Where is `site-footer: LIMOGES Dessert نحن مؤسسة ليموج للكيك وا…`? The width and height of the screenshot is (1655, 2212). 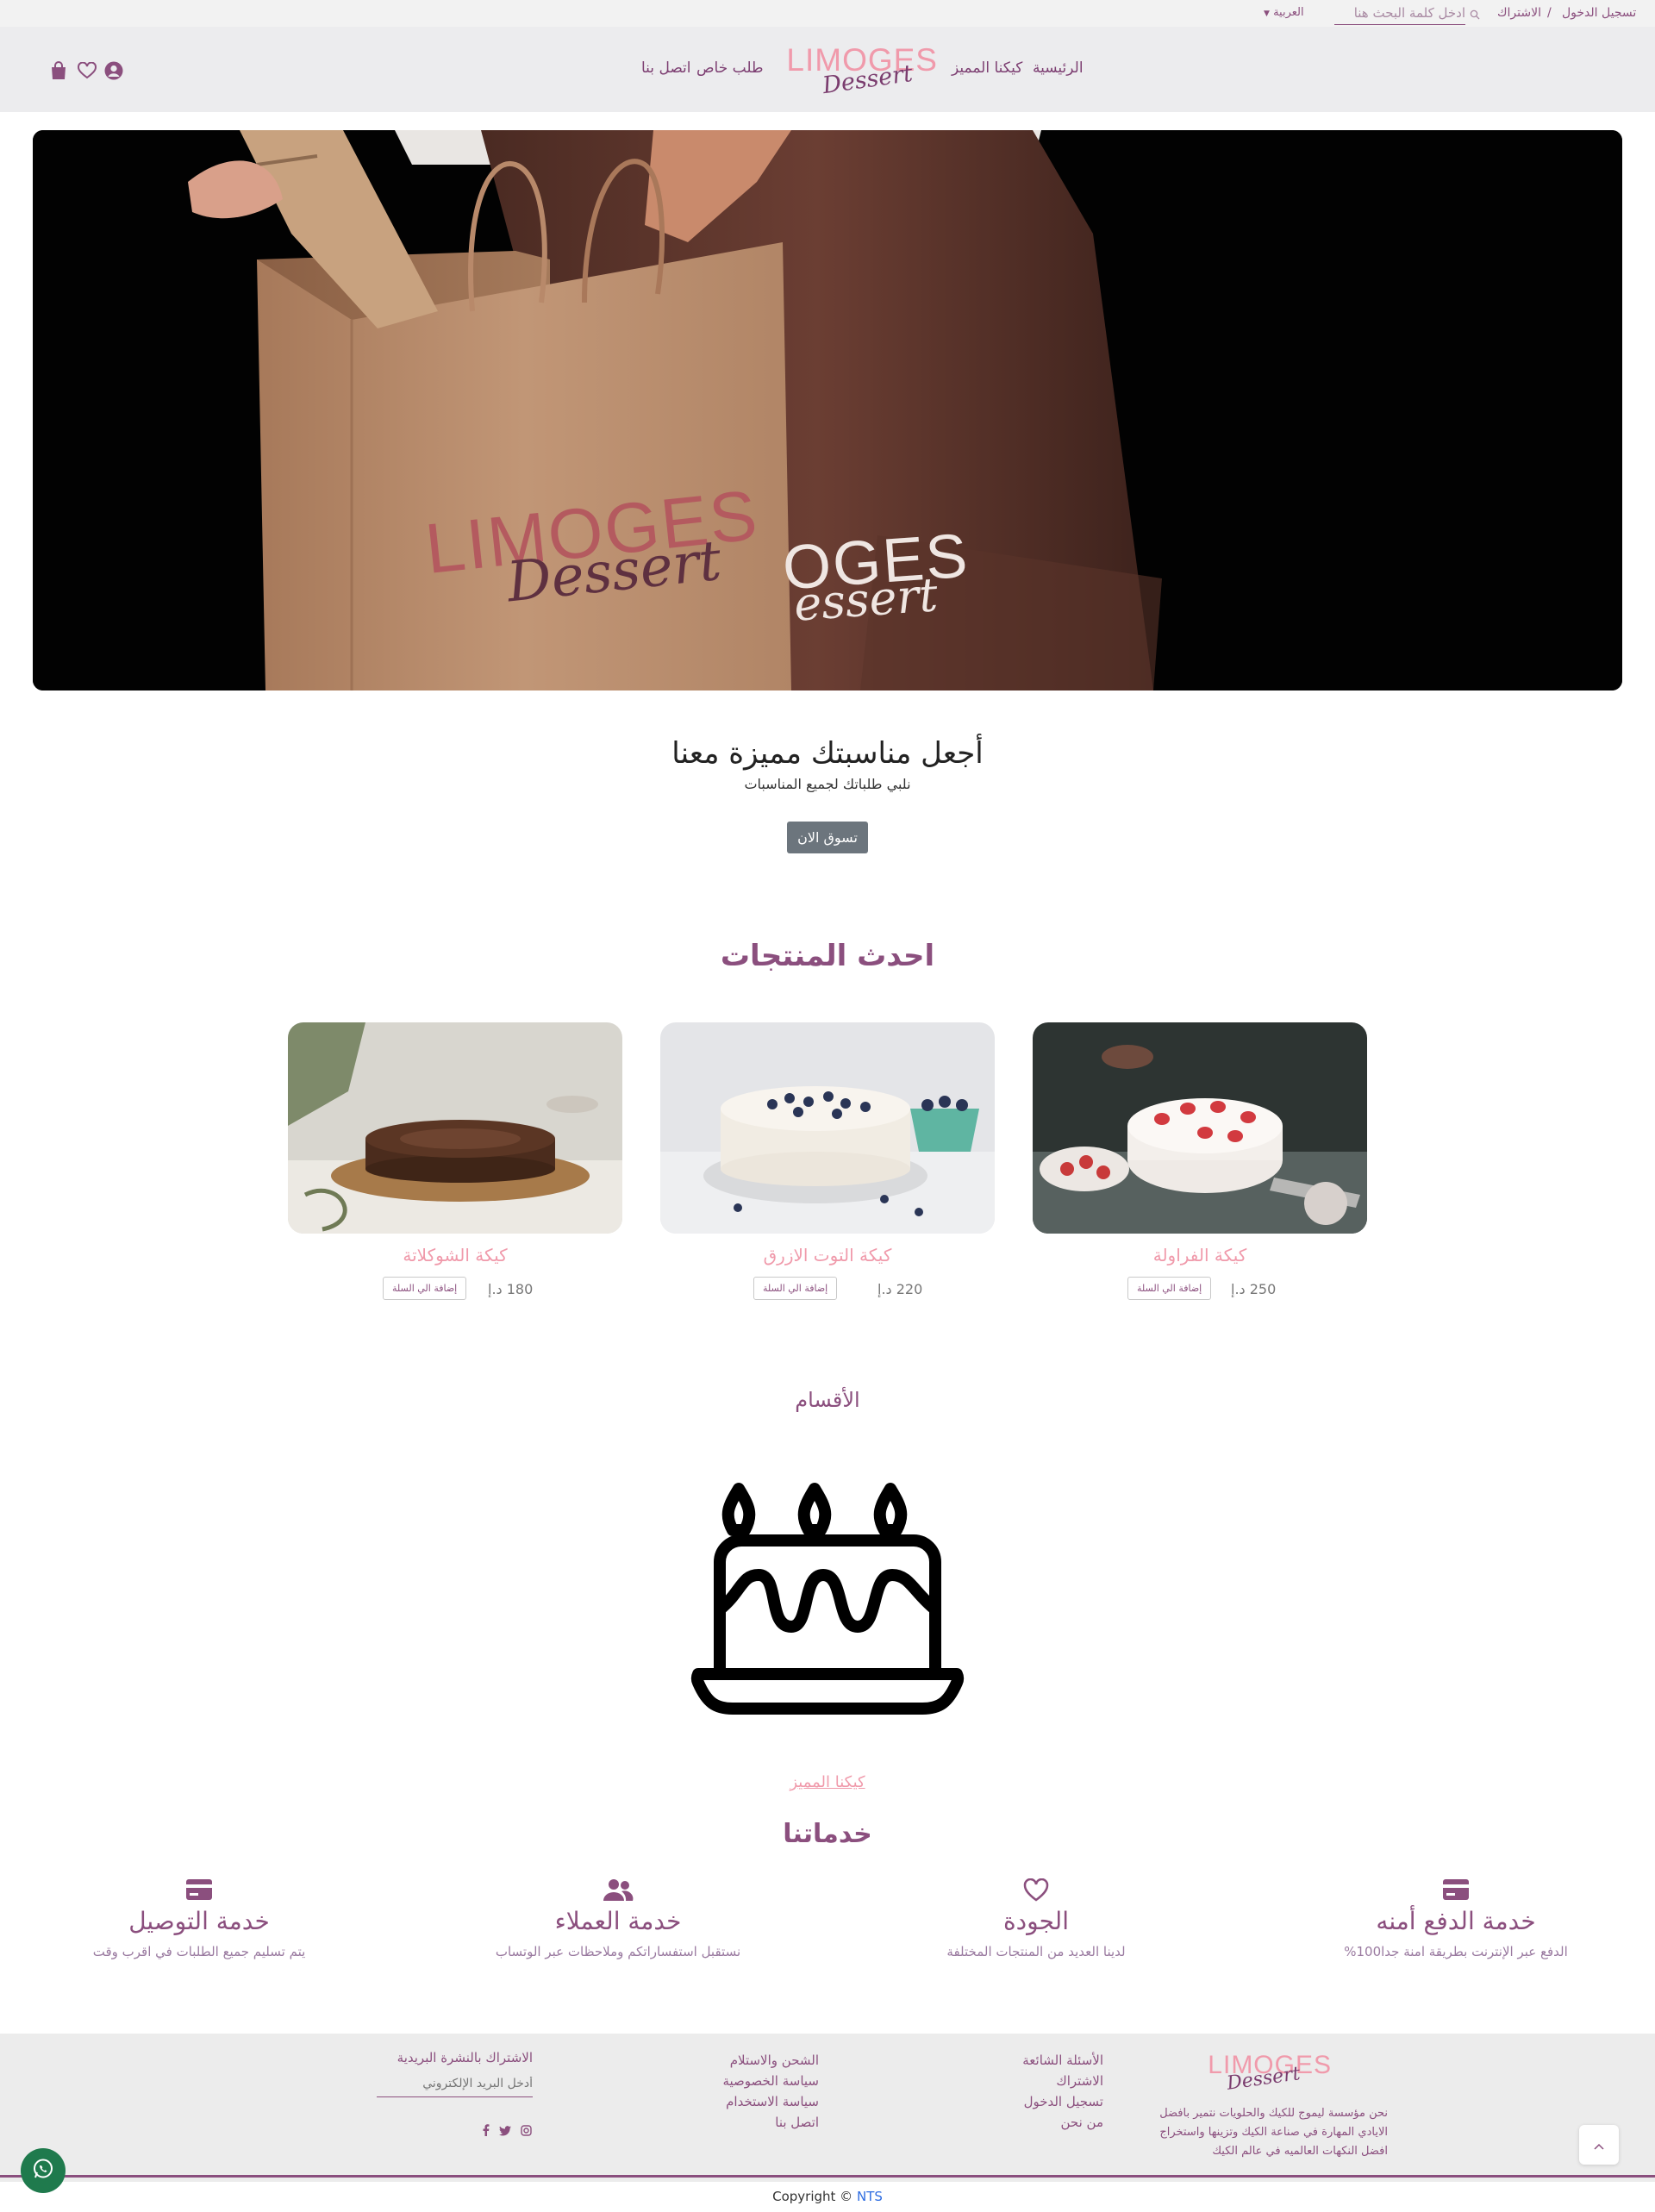
site-footer: LIMOGES Dessert نحن مؤسسة ليموج للكيك وا… is located at coordinates (828, 2123).